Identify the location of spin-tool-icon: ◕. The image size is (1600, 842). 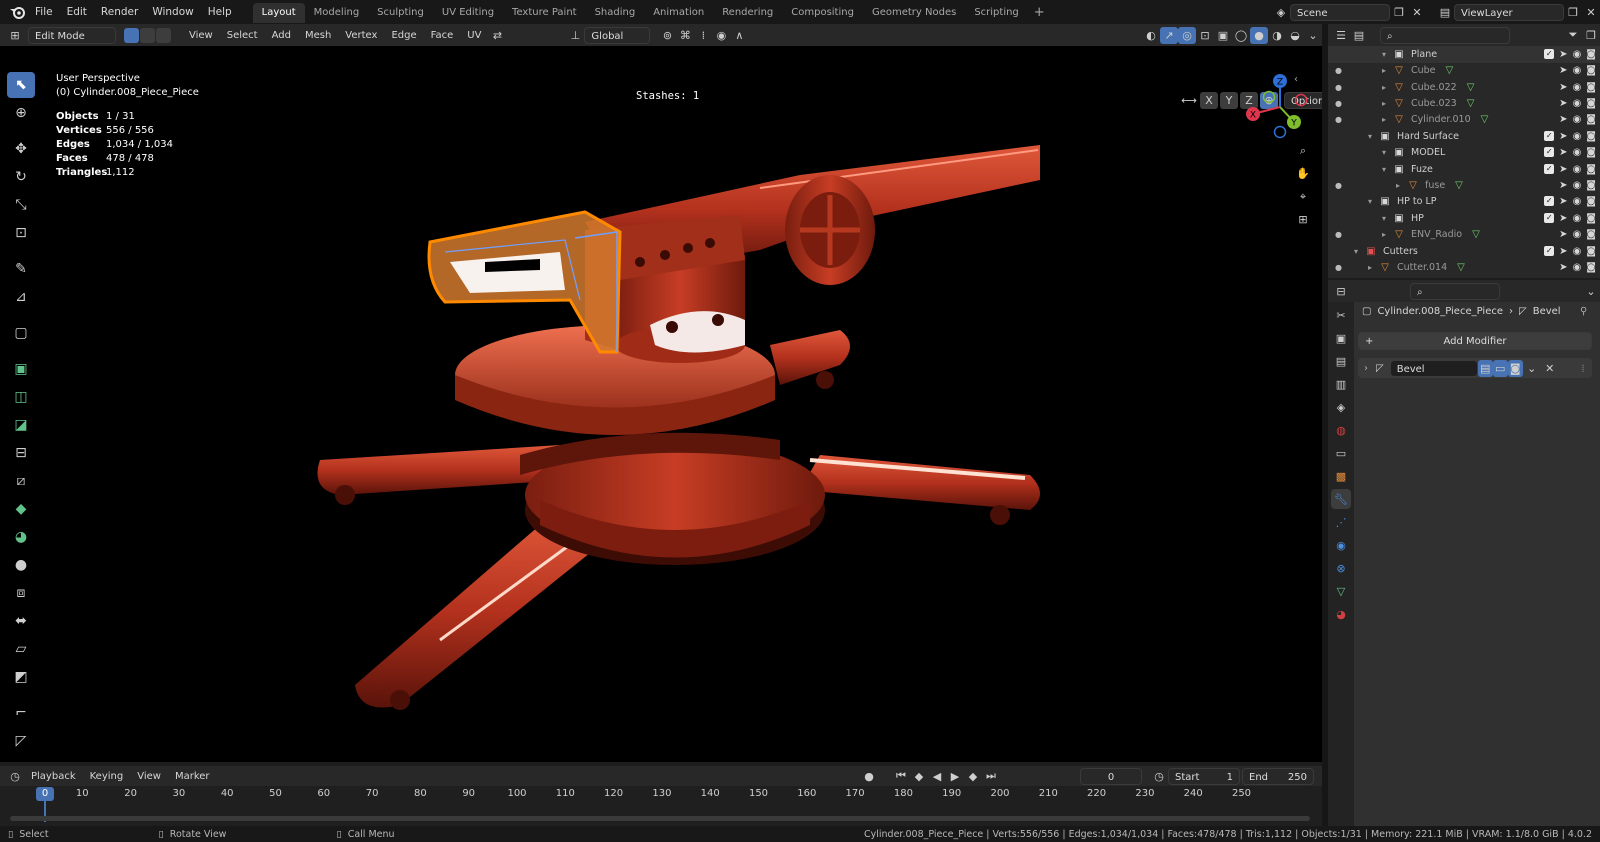
(21, 537).